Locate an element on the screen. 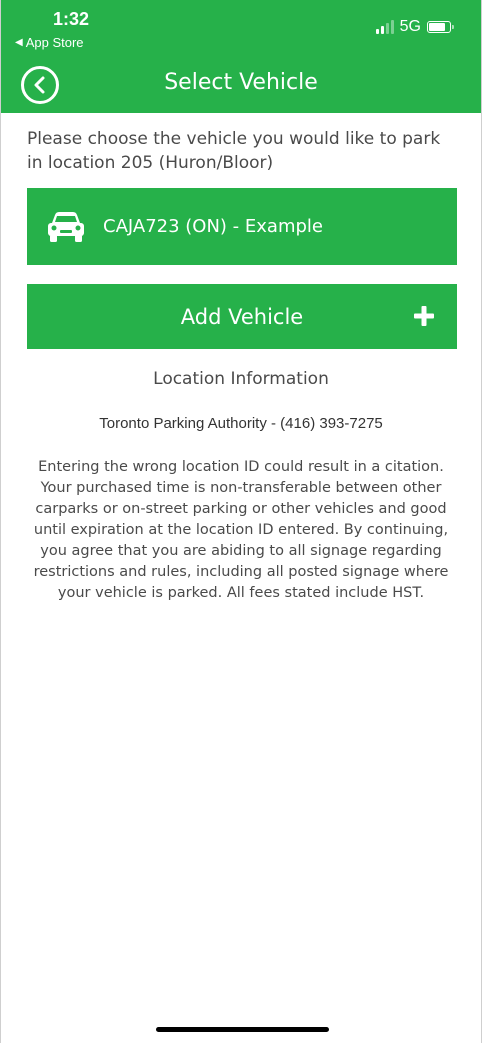  home-indicator is located at coordinates (242, 1029).